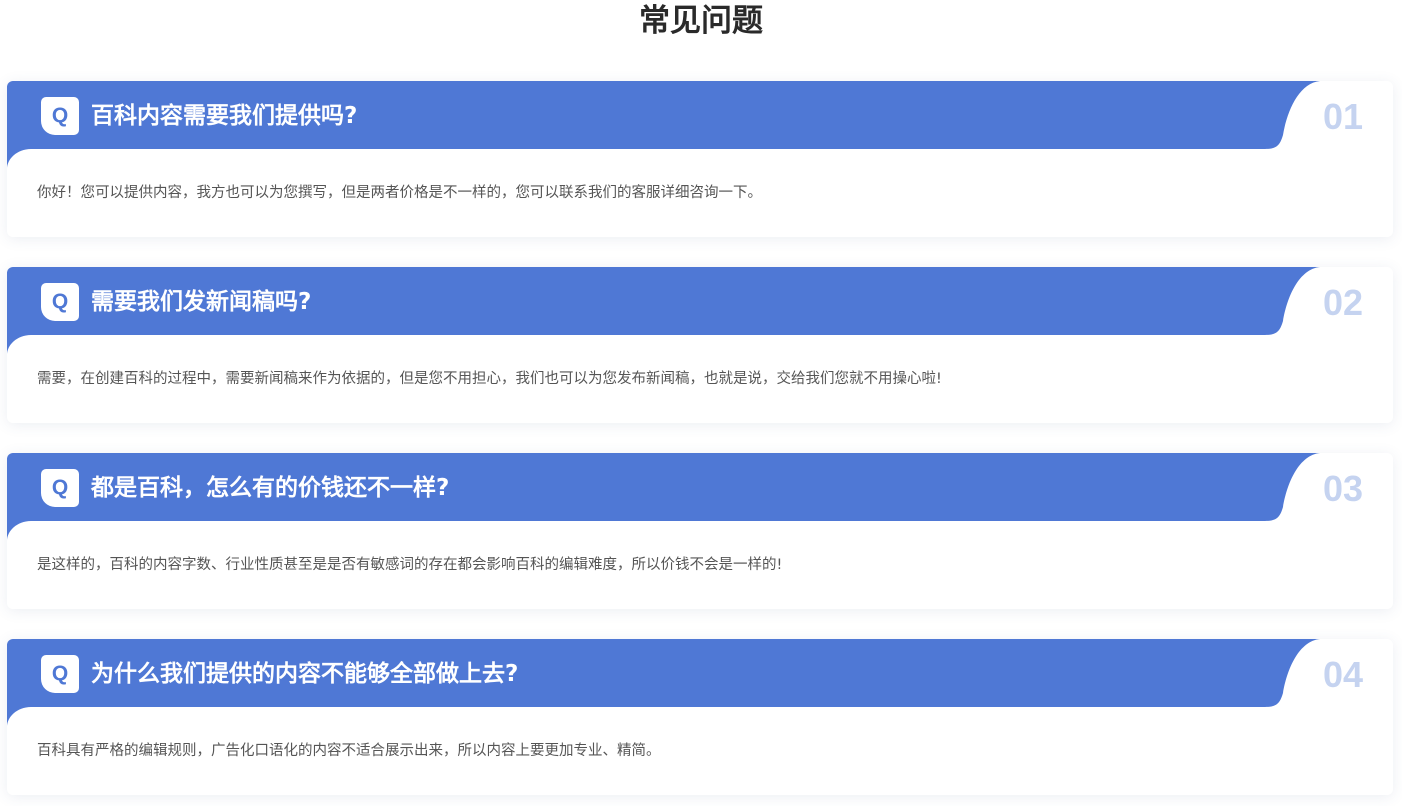 This screenshot has width=1402, height=806. What do you see at coordinates (700, 683) in the screenshot?
I see `faq-header: Q 为什么我们提供的内容不能够全部做上去? 04` at bounding box center [700, 683].